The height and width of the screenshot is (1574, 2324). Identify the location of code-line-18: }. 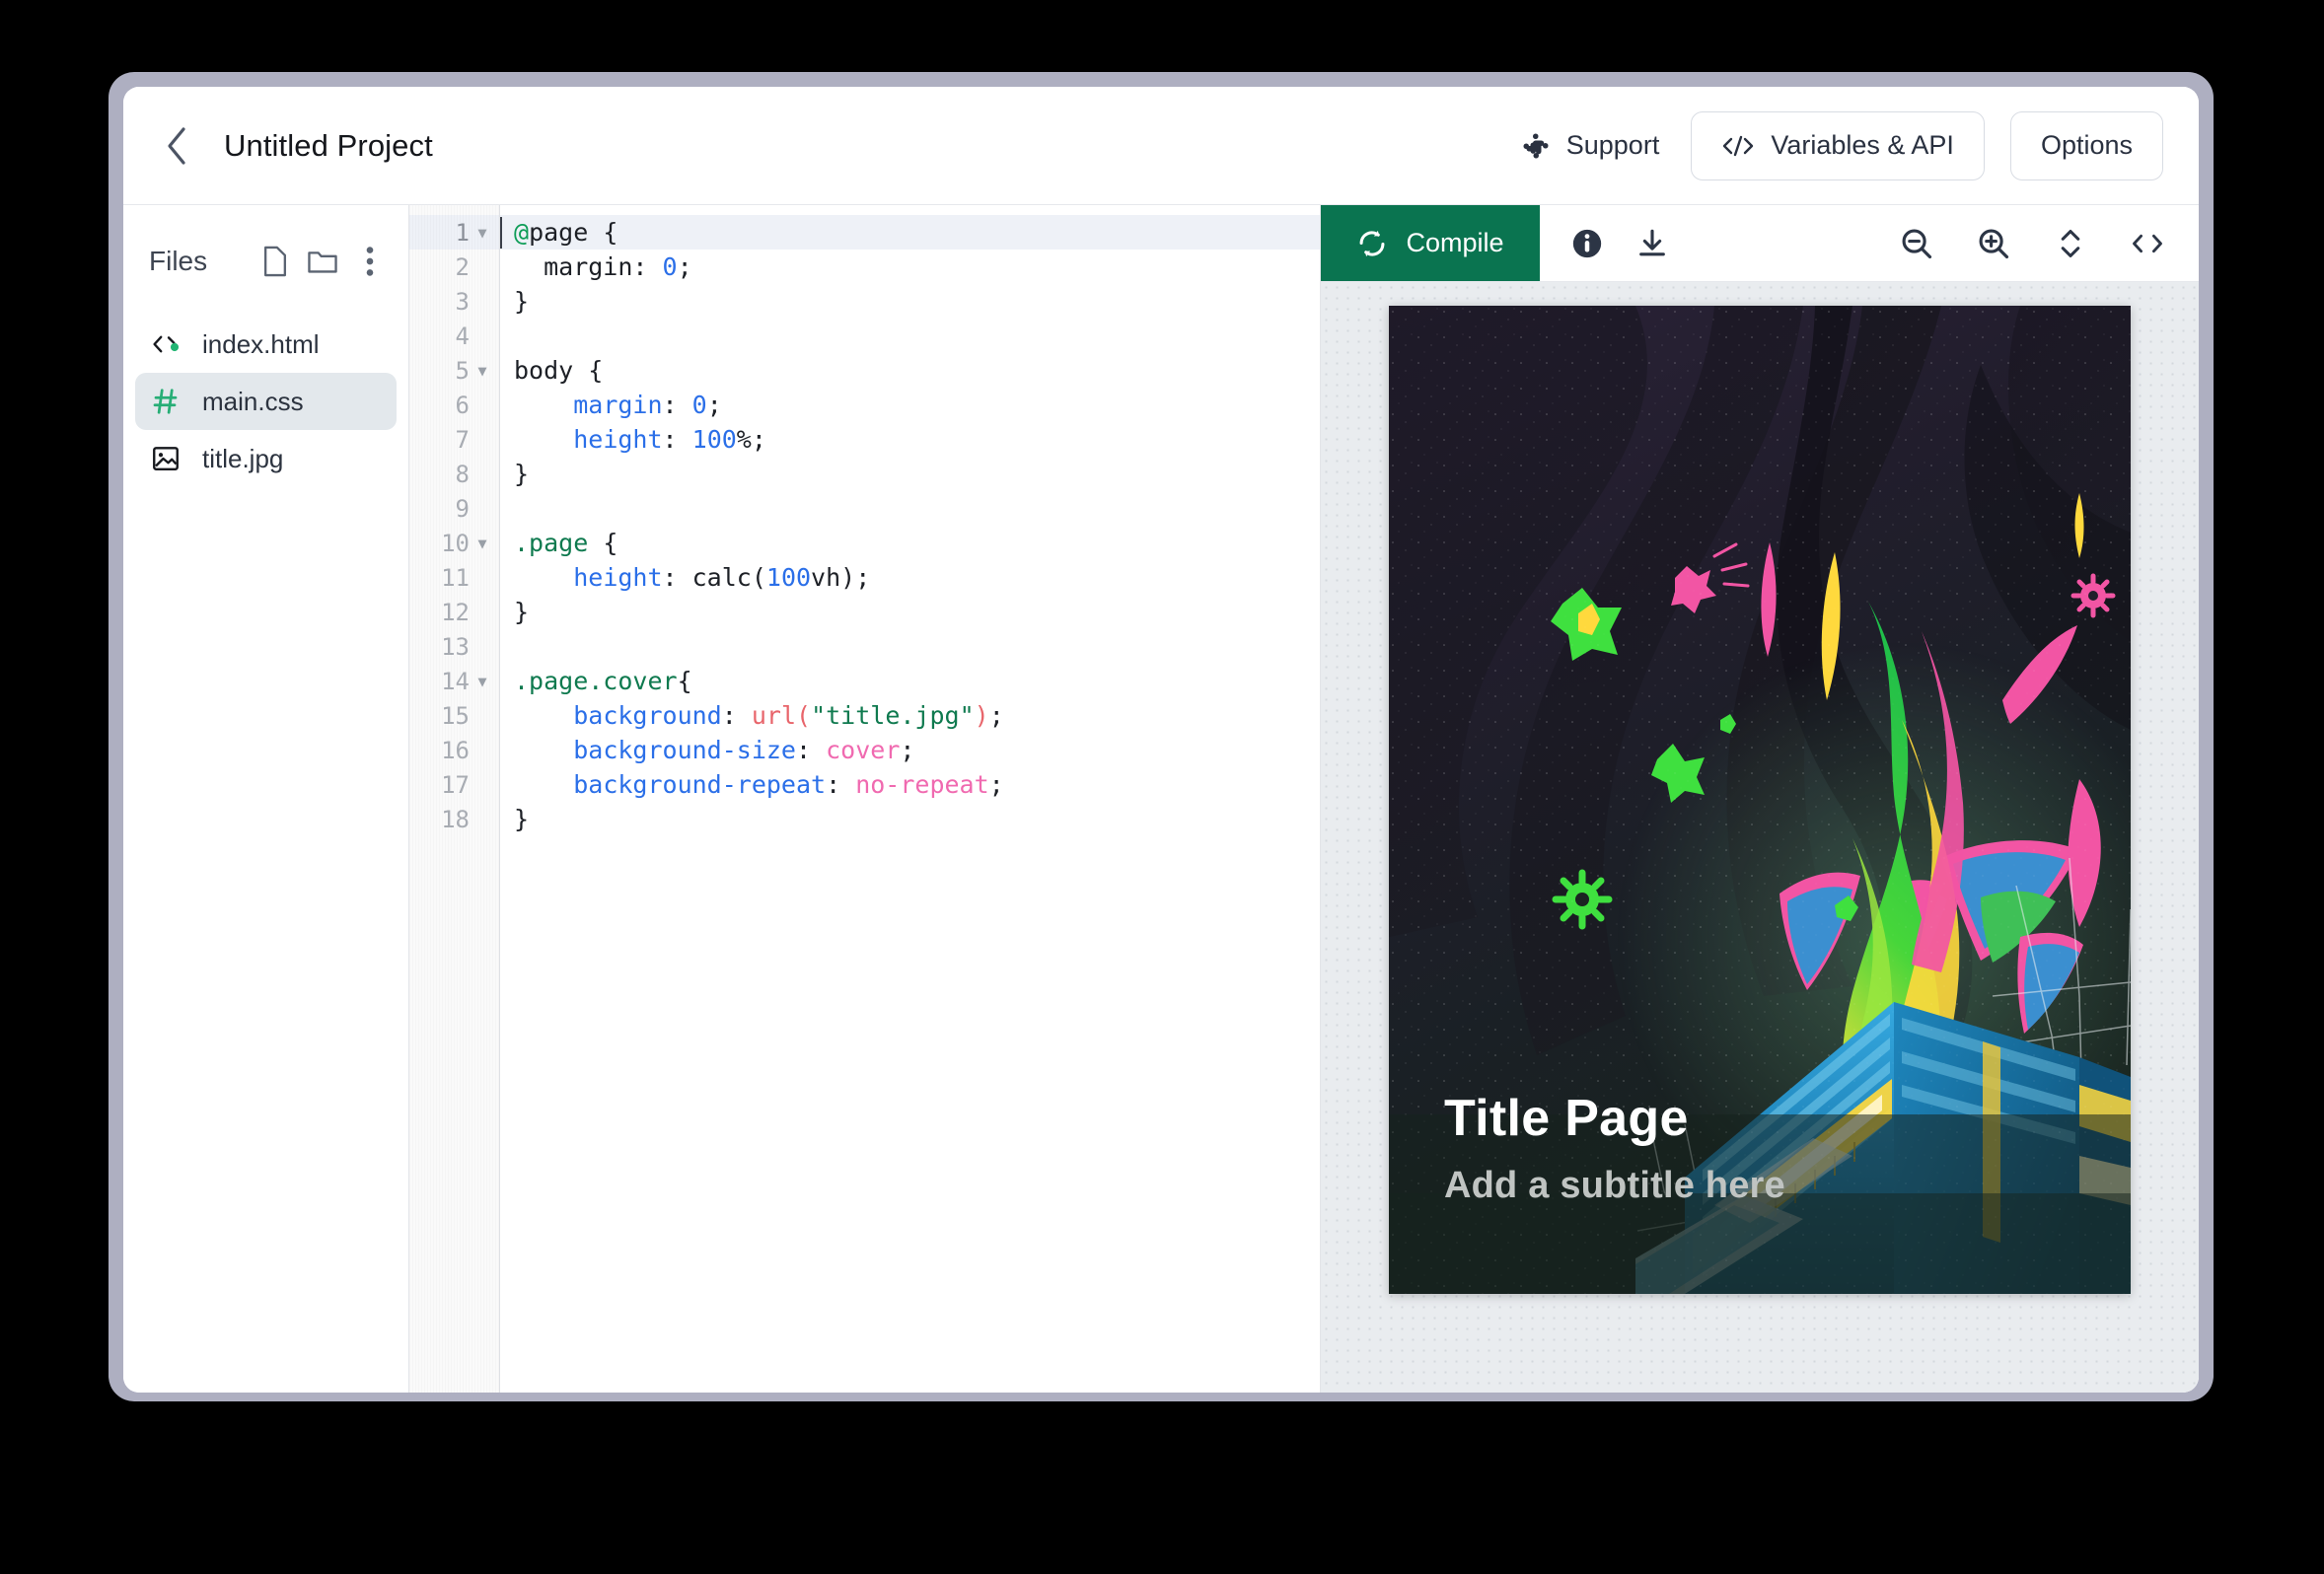
(910, 819).